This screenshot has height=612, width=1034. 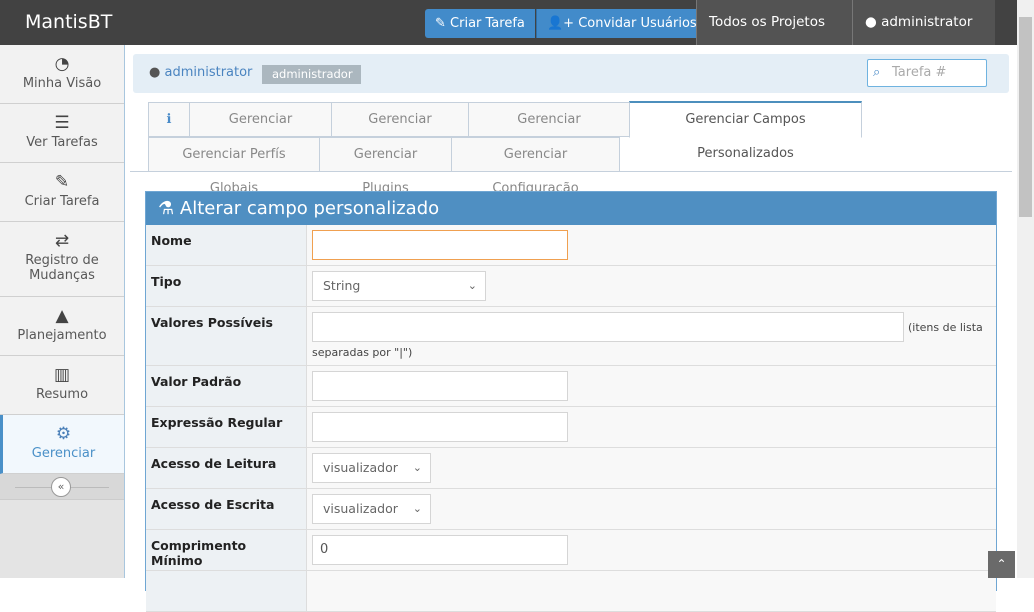 I want to click on task-search-input: ⌕ Tarefa #, so click(x=927, y=73).